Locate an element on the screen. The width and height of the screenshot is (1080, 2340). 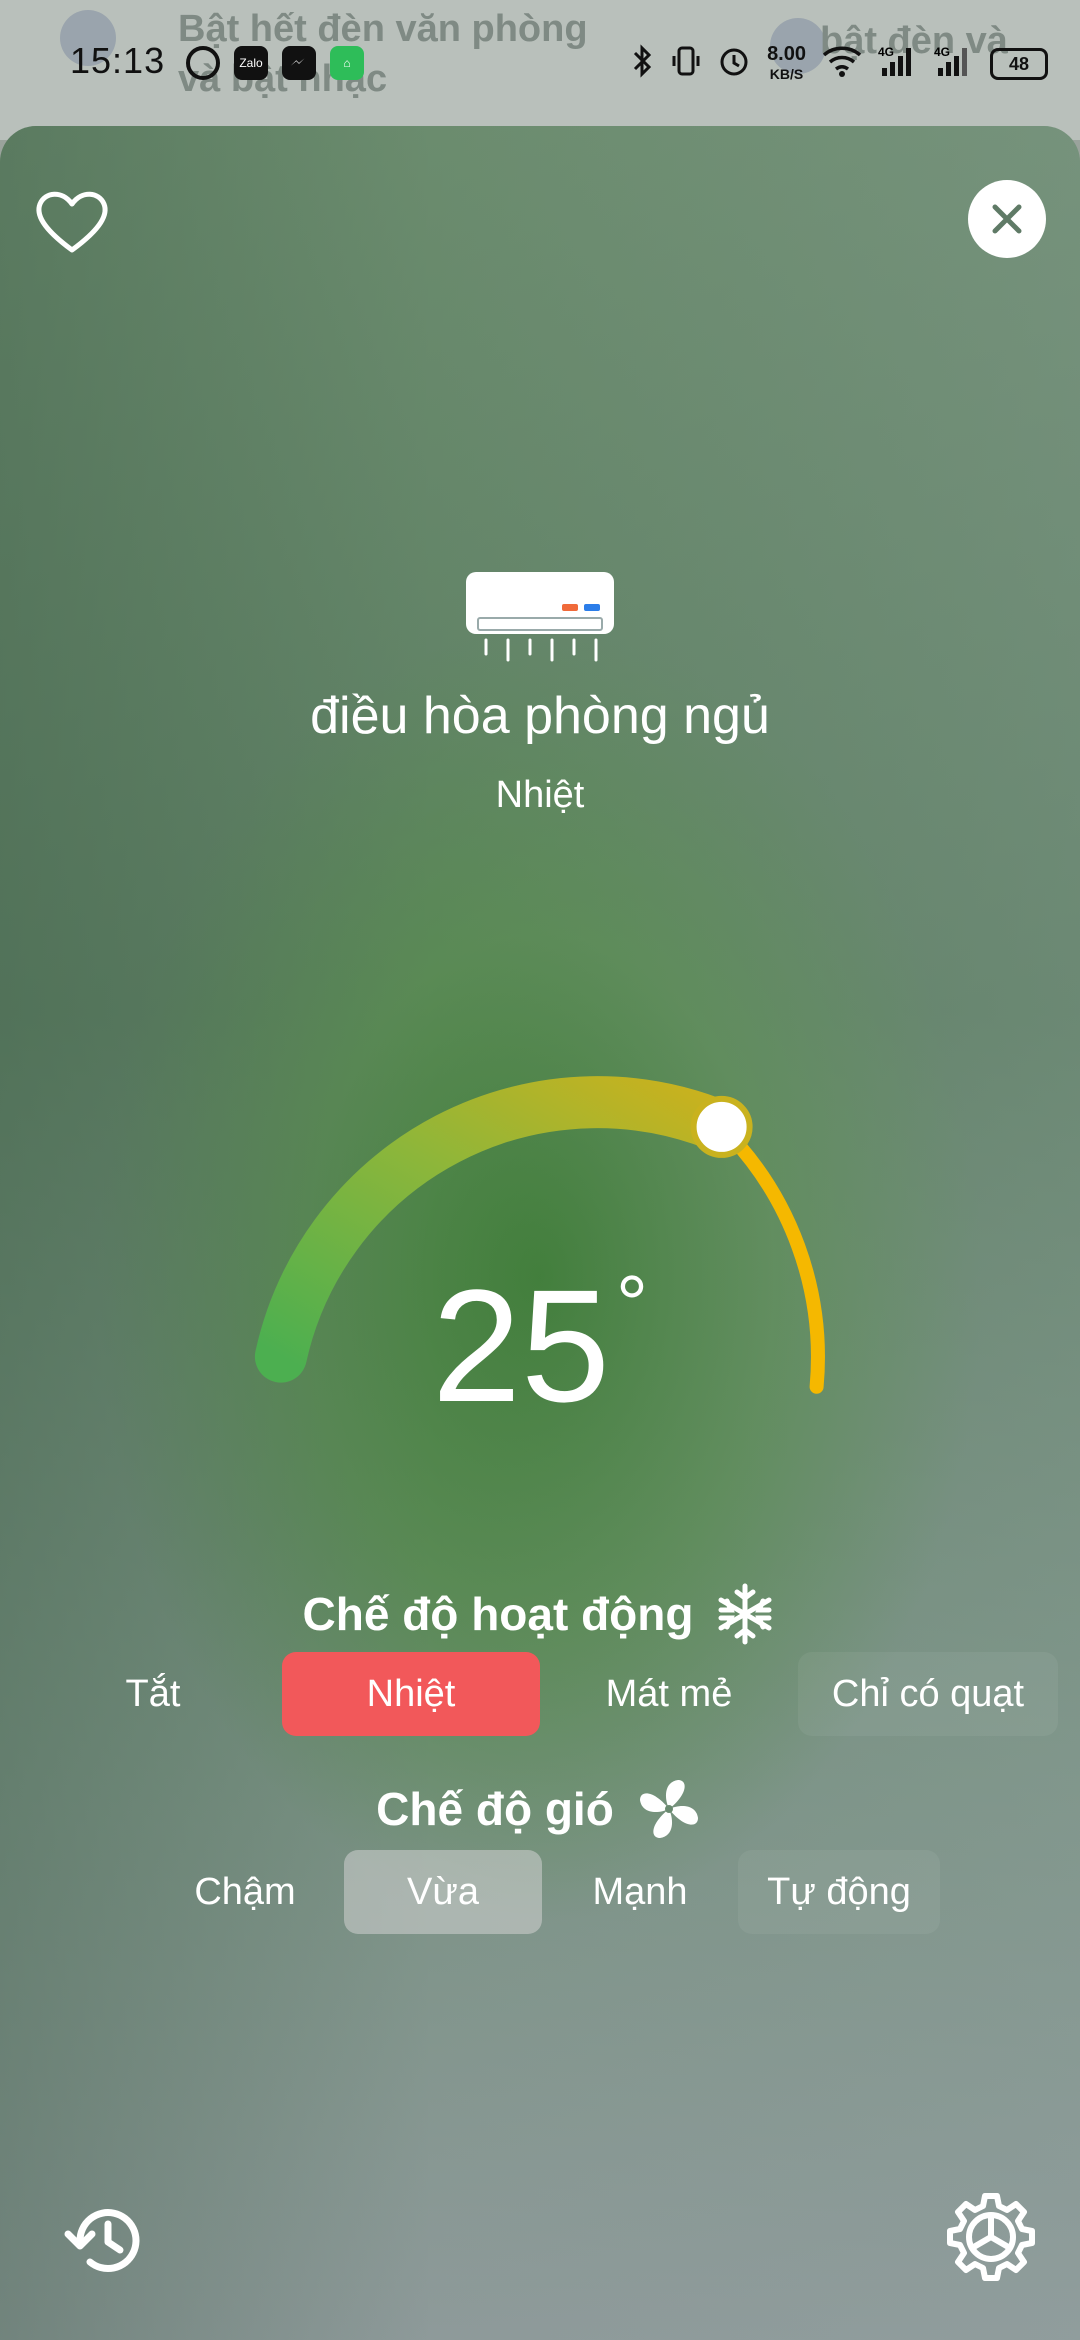
close-button is located at coordinates (1007, 219).